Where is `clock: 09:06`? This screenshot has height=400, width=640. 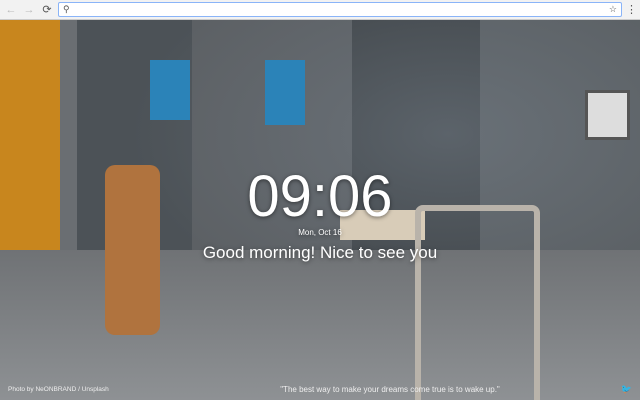 clock: 09:06 is located at coordinates (320, 196).